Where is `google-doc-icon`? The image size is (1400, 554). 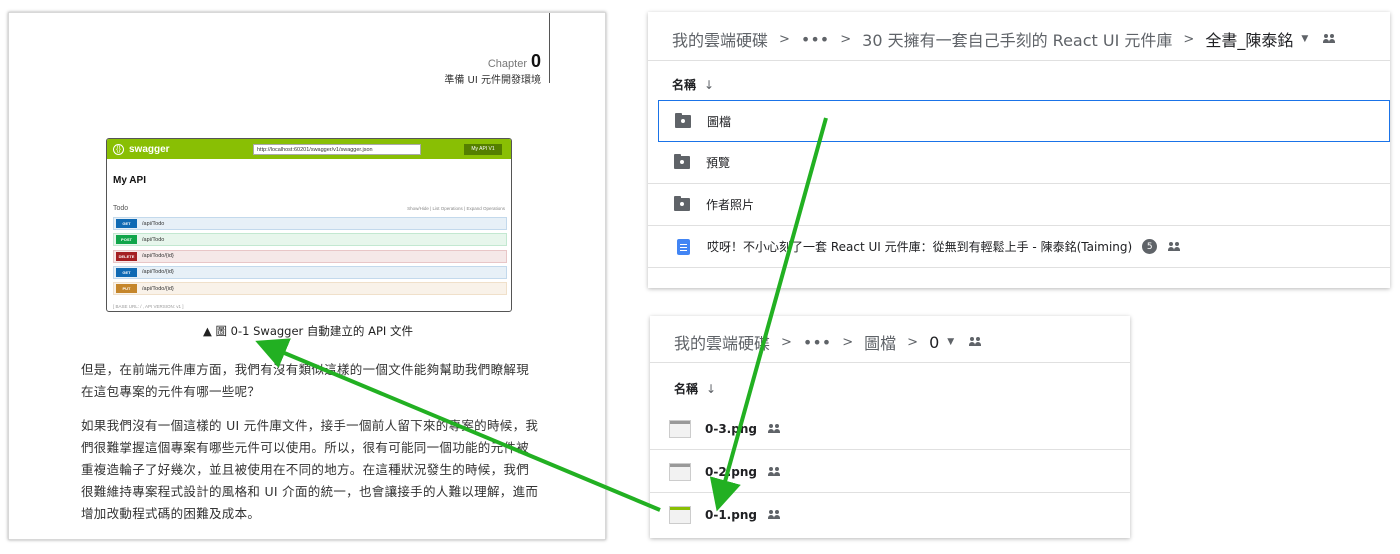
google-doc-icon is located at coordinates (683, 246).